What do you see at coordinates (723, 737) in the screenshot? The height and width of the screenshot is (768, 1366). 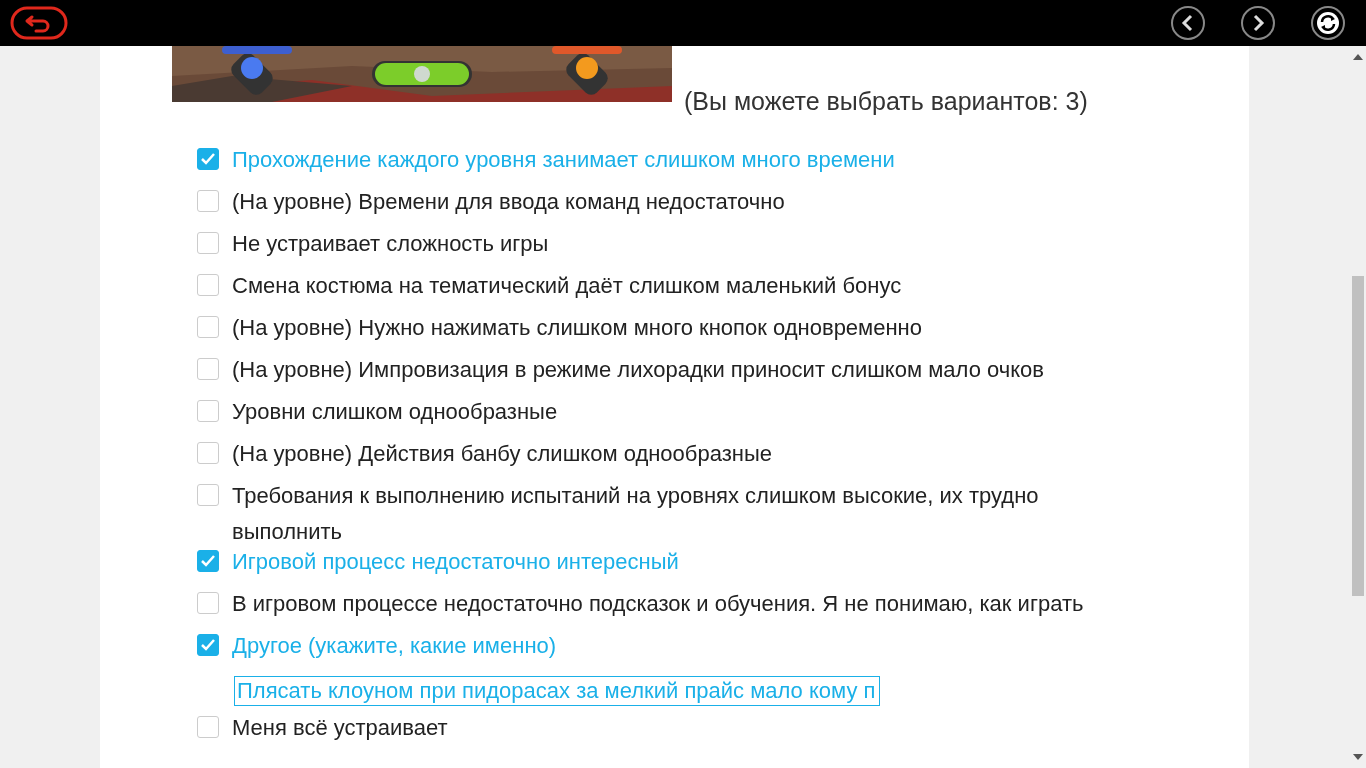 I see `option-item: Меня всё устраивает` at bounding box center [723, 737].